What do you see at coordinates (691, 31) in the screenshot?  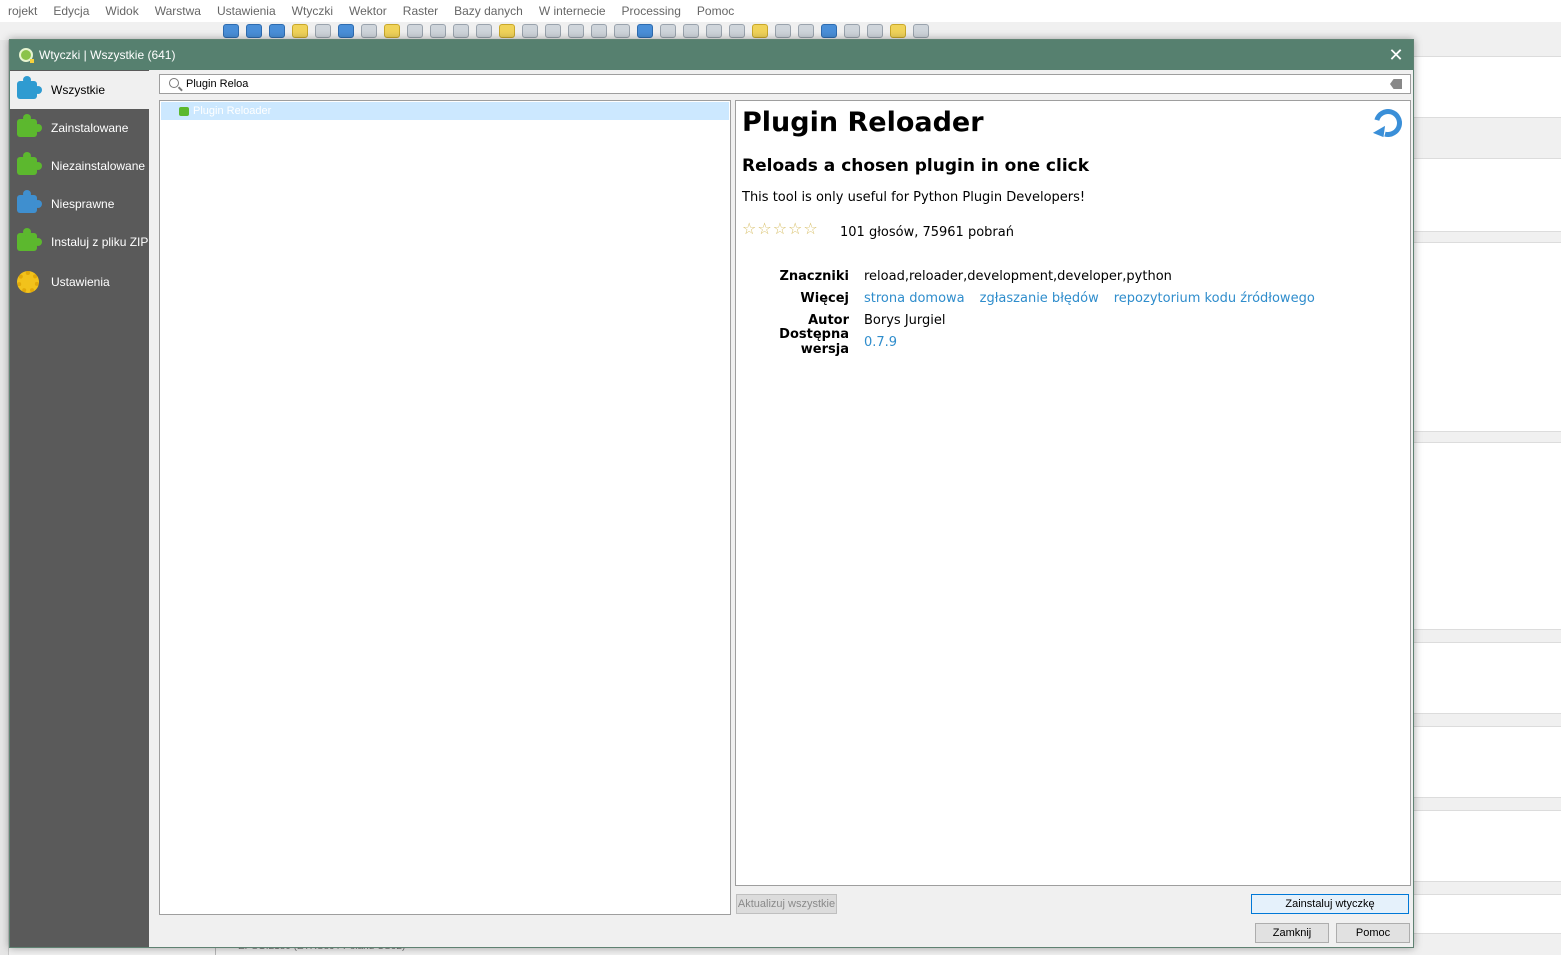 I see `actions-icon` at bounding box center [691, 31].